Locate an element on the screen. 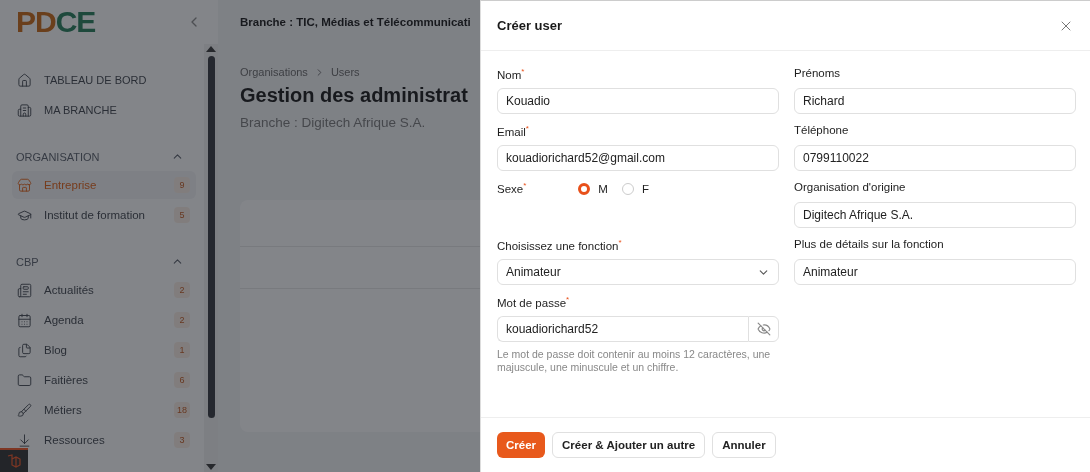 The width and height of the screenshot is (1090, 472). radio-label: F is located at coordinates (645, 188).